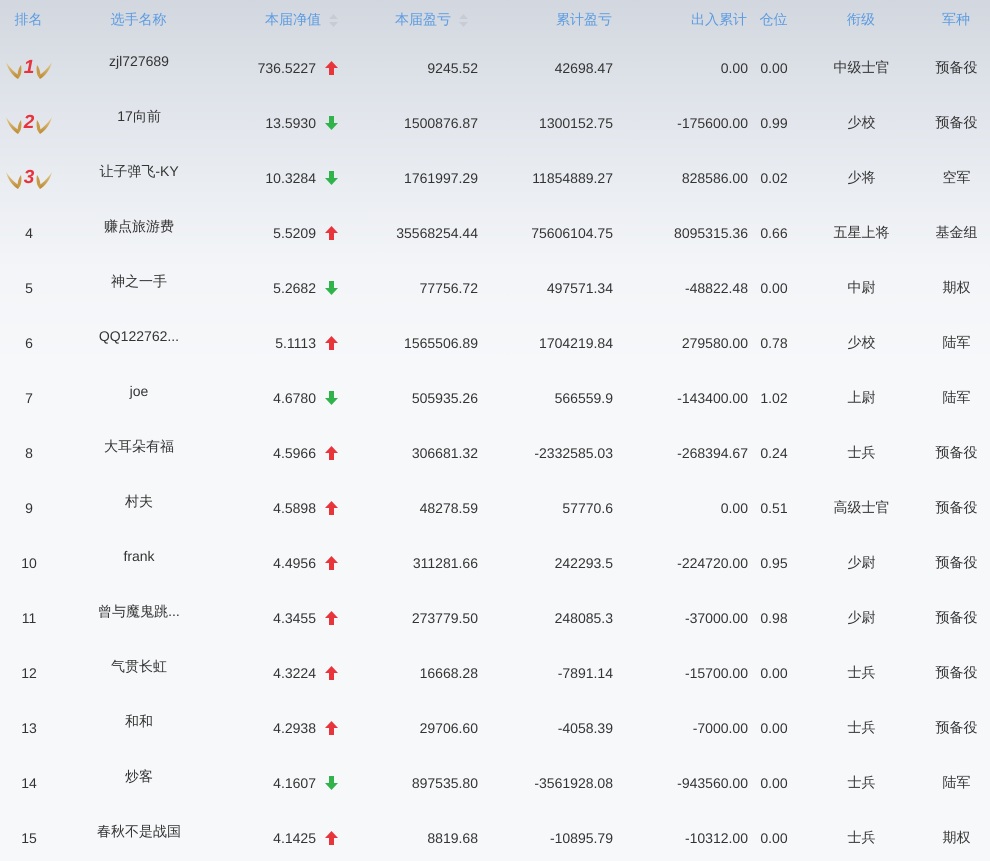 Image resolution: width=990 pixels, height=861 pixels. What do you see at coordinates (583, 68) in the screenshot?
I see `table-cell: 42698.47` at bounding box center [583, 68].